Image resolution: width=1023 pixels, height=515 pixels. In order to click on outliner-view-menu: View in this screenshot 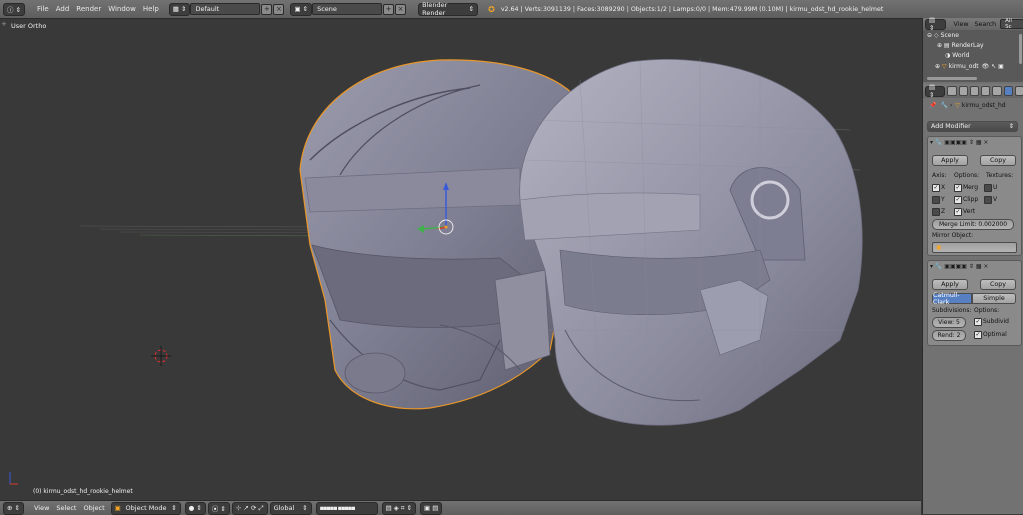, I will do `click(961, 24)`.